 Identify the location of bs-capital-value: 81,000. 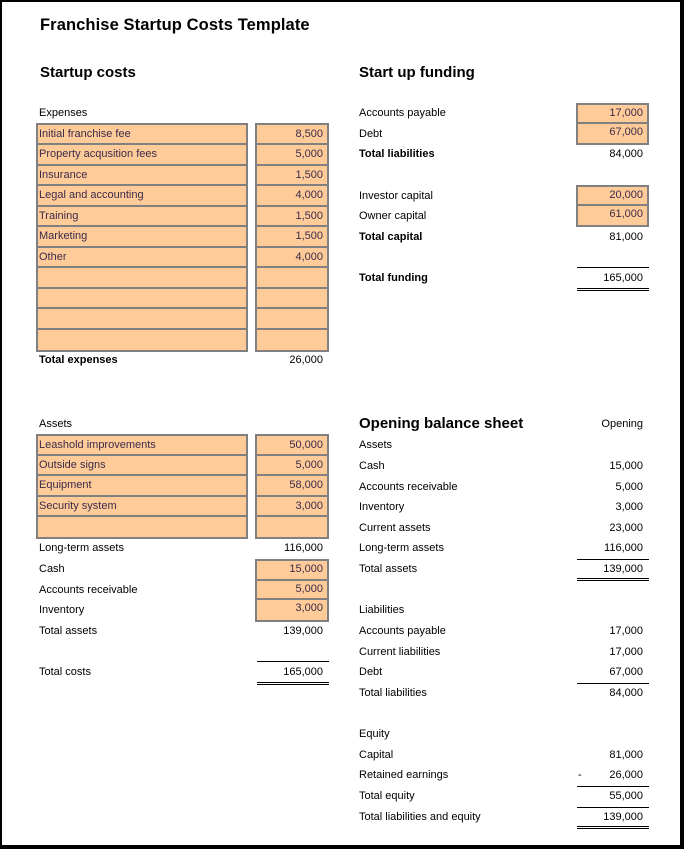
(626, 755).